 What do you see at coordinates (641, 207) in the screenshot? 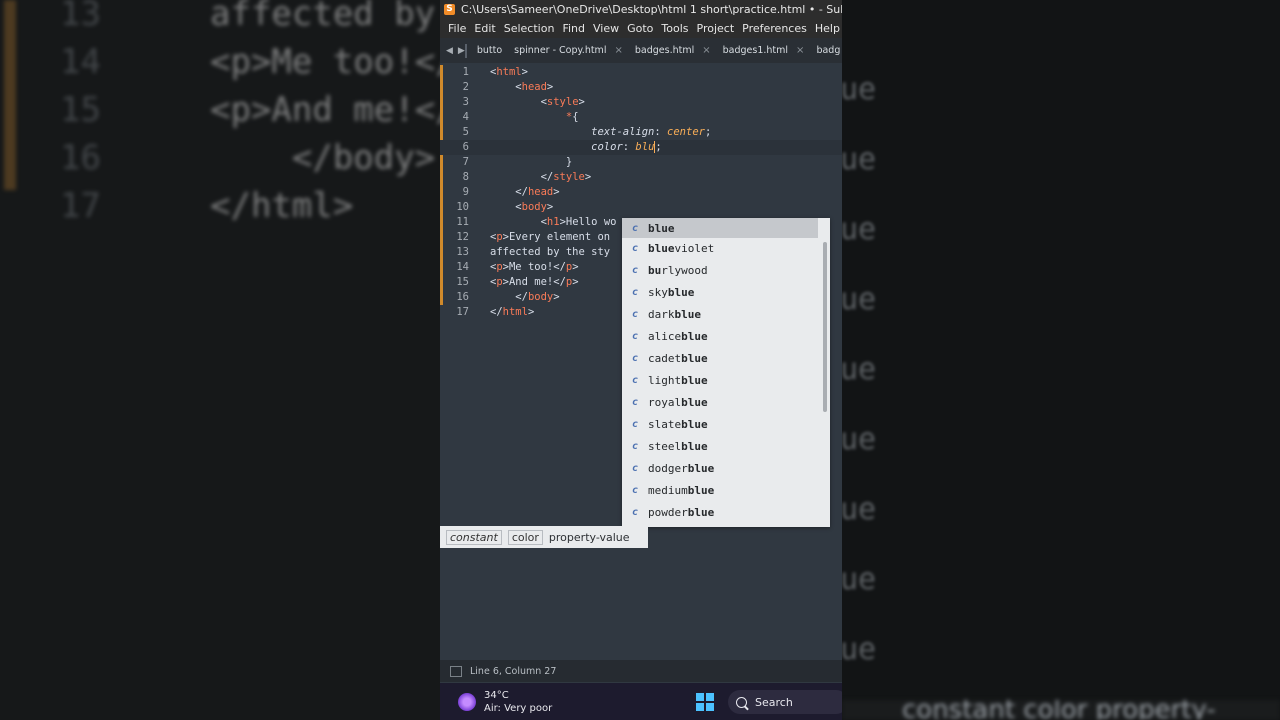
I see `code-line: 10 <body>` at bounding box center [641, 207].